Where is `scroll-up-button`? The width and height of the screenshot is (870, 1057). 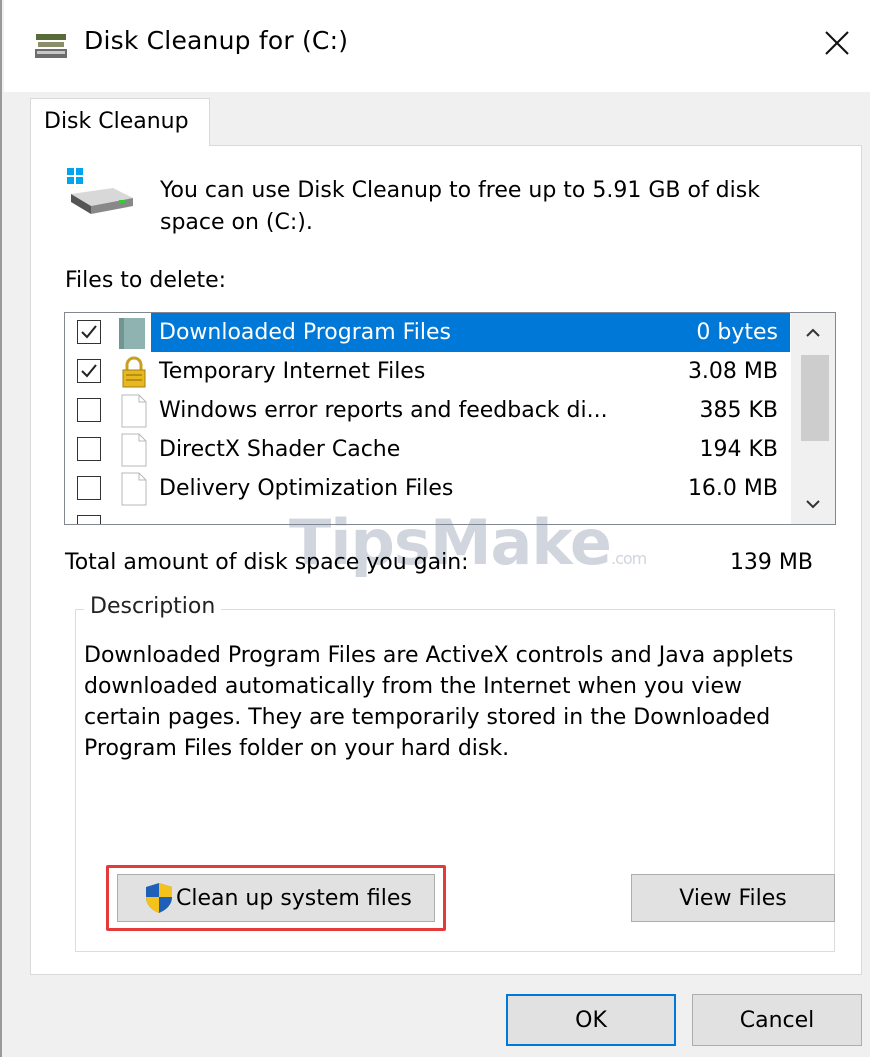
scroll-up-button is located at coordinates (813, 333).